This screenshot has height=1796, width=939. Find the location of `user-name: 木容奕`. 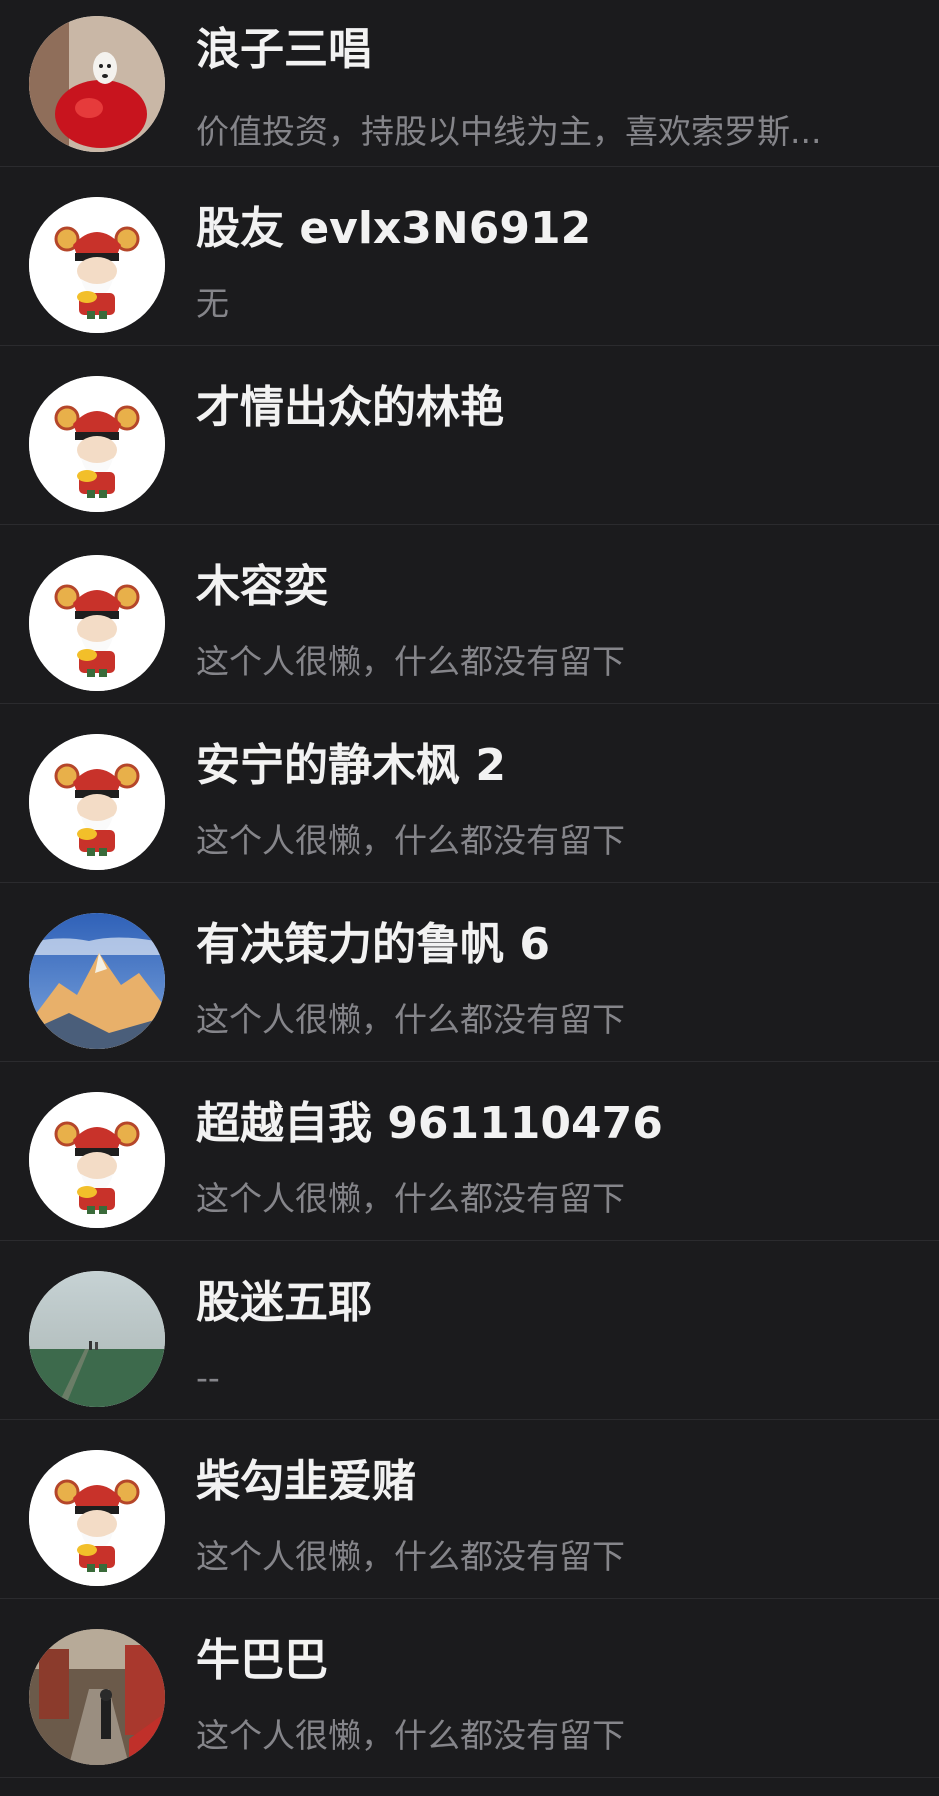

user-name: 木容奕 is located at coordinates (262, 586).